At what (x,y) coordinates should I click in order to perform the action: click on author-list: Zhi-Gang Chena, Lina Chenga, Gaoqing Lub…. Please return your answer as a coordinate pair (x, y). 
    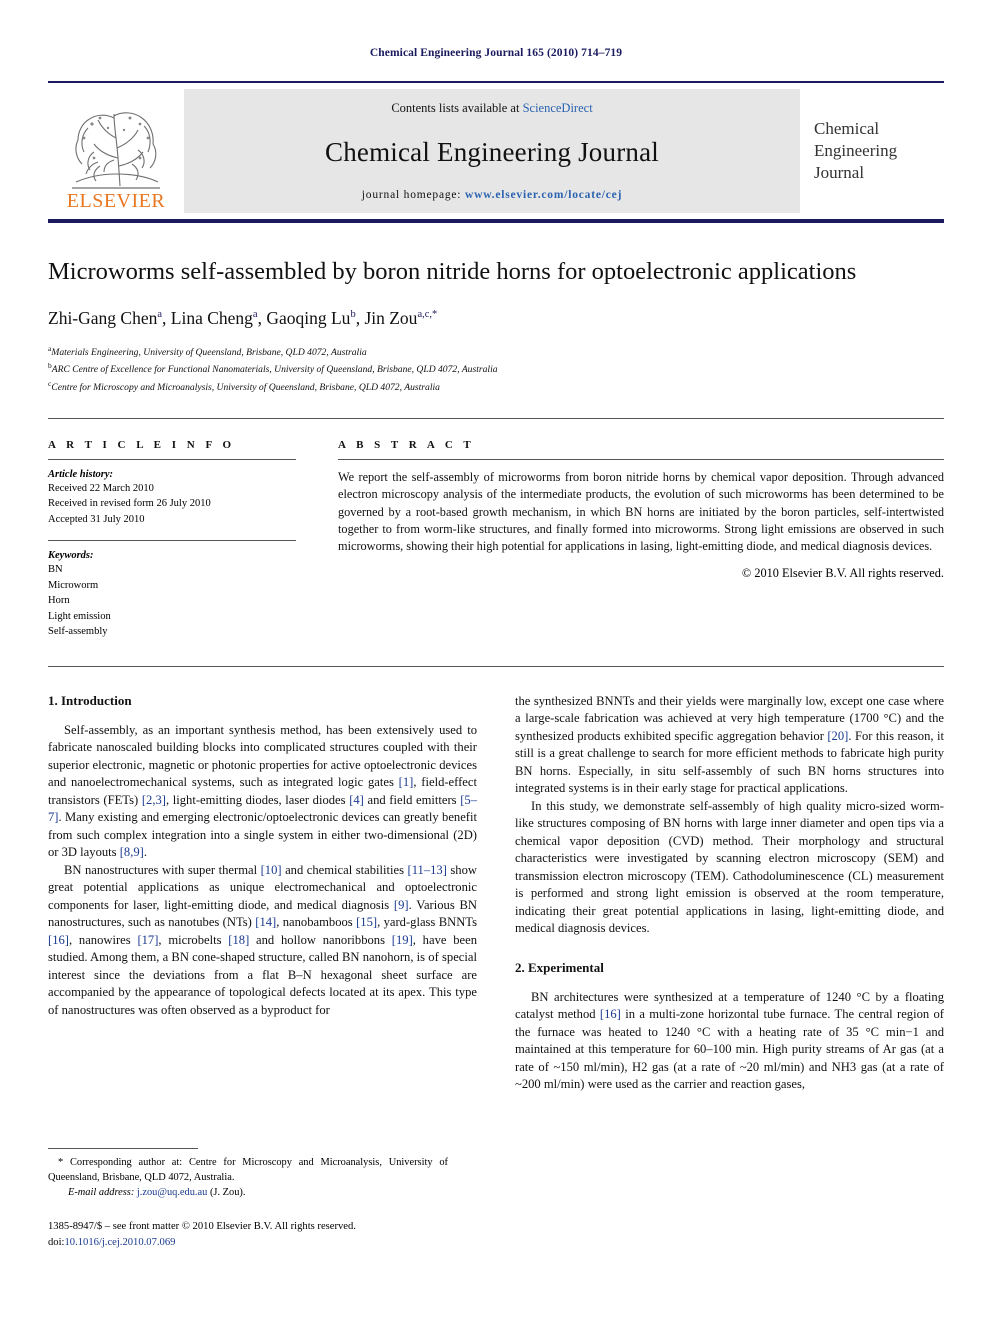
    Looking at the image, I should click on (243, 317).